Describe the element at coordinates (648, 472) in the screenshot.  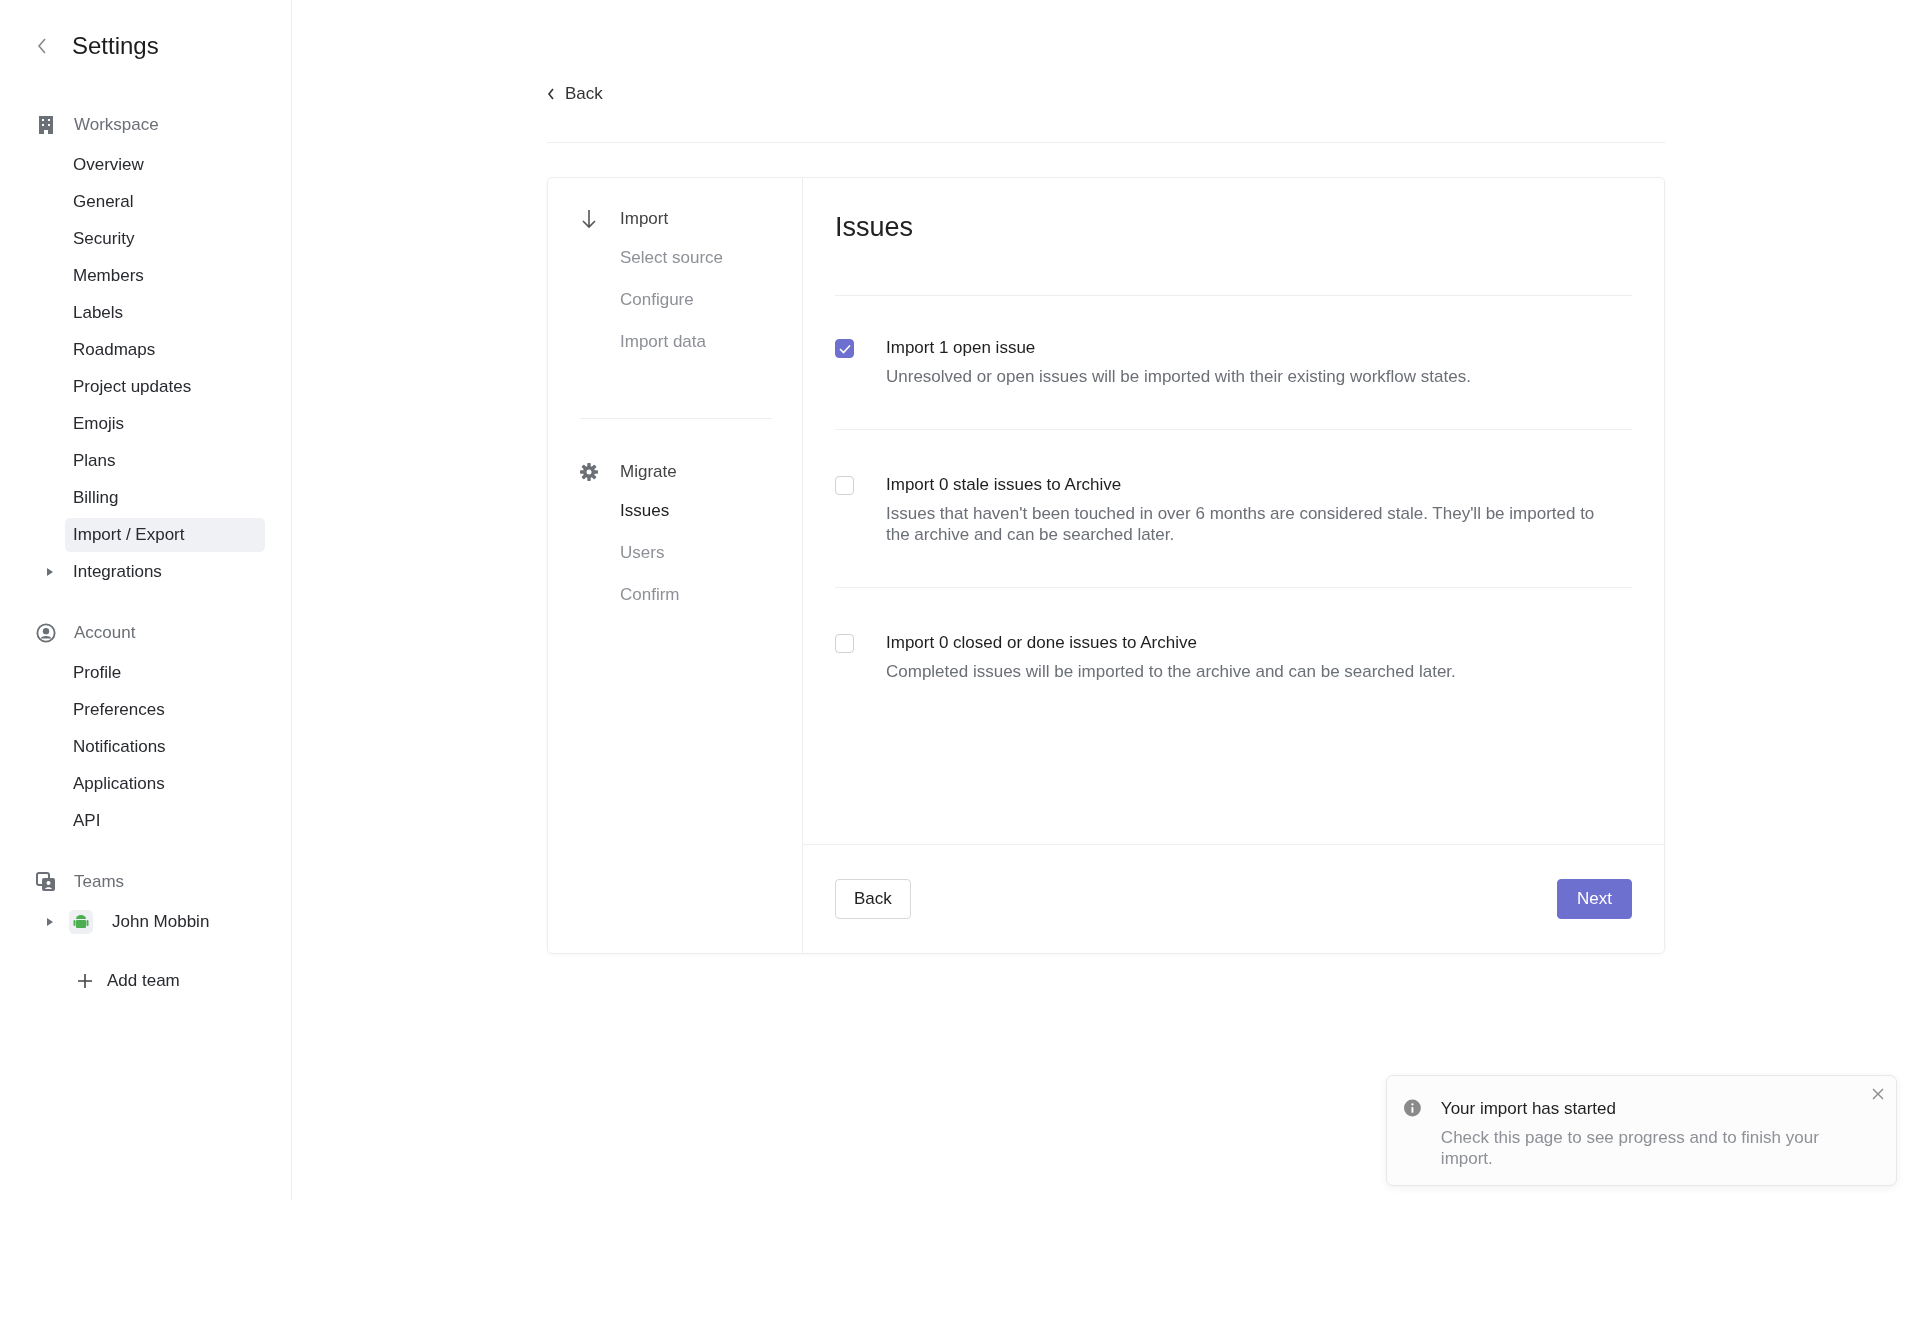
I see `step-group-label: Migrate` at that location.